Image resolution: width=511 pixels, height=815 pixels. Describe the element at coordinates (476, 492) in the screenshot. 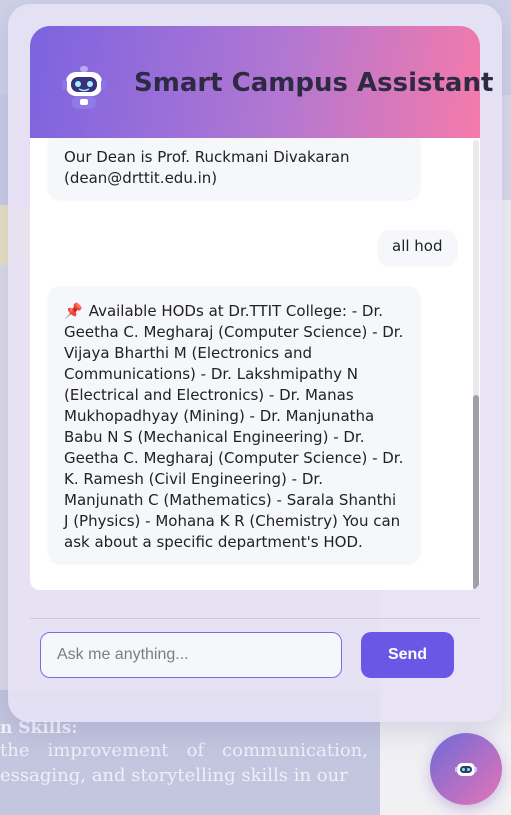

I see `scrollbar-thumb` at that location.